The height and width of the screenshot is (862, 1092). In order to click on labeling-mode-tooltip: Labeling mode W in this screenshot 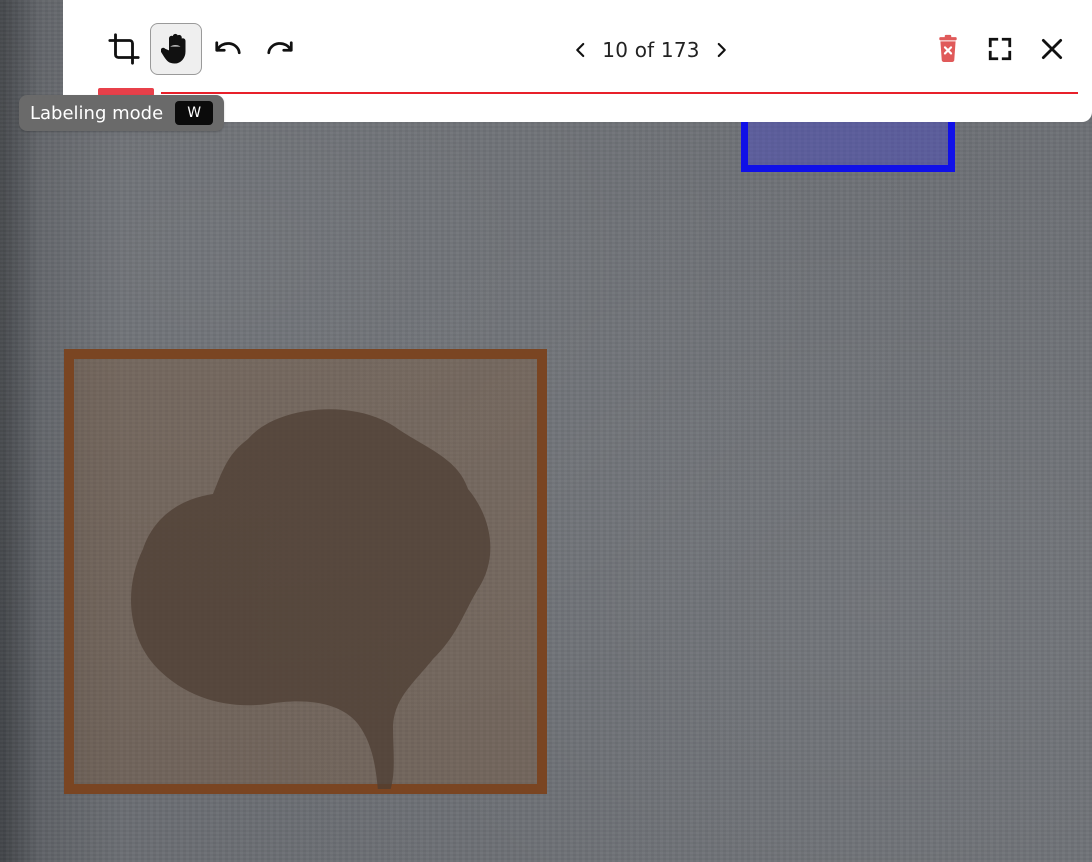, I will do `click(122, 113)`.